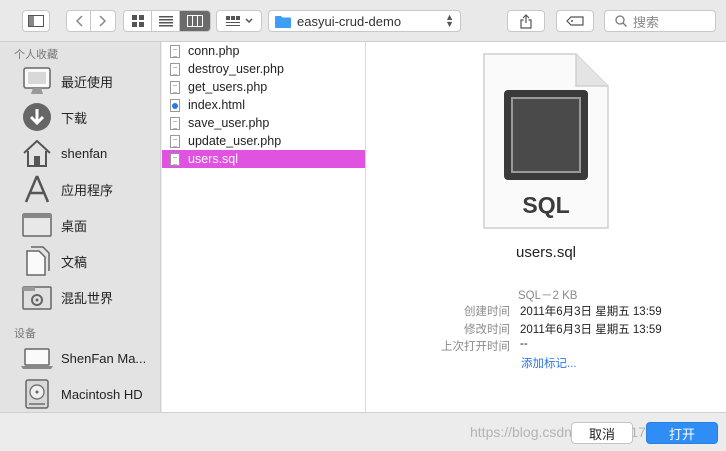 This screenshot has width=726, height=451. Describe the element at coordinates (102, 394) in the screenshot. I see `sidebar-item-label: Macintosh HD` at that location.